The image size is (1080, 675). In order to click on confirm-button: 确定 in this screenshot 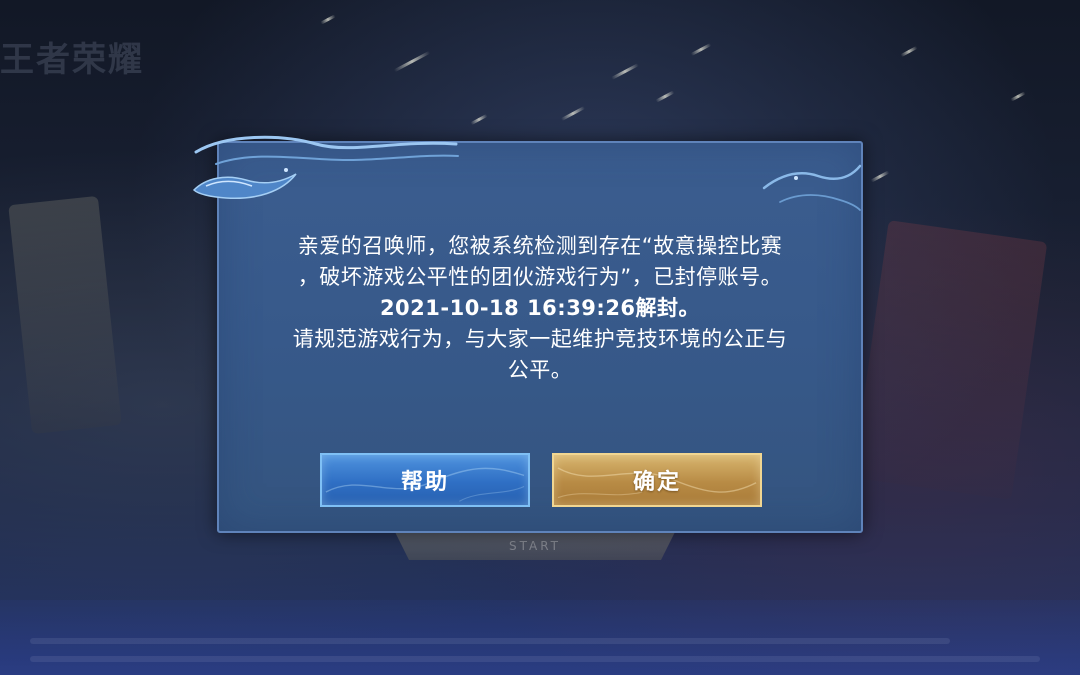, I will do `click(657, 480)`.